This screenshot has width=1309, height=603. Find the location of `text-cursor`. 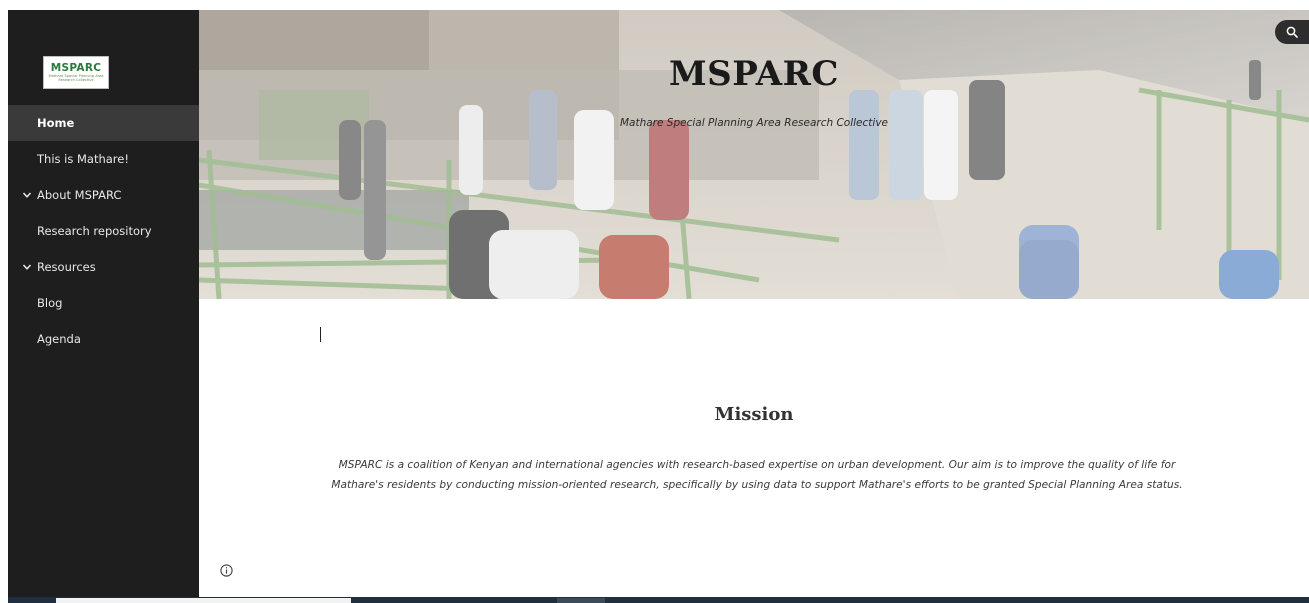

text-cursor is located at coordinates (320, 334).